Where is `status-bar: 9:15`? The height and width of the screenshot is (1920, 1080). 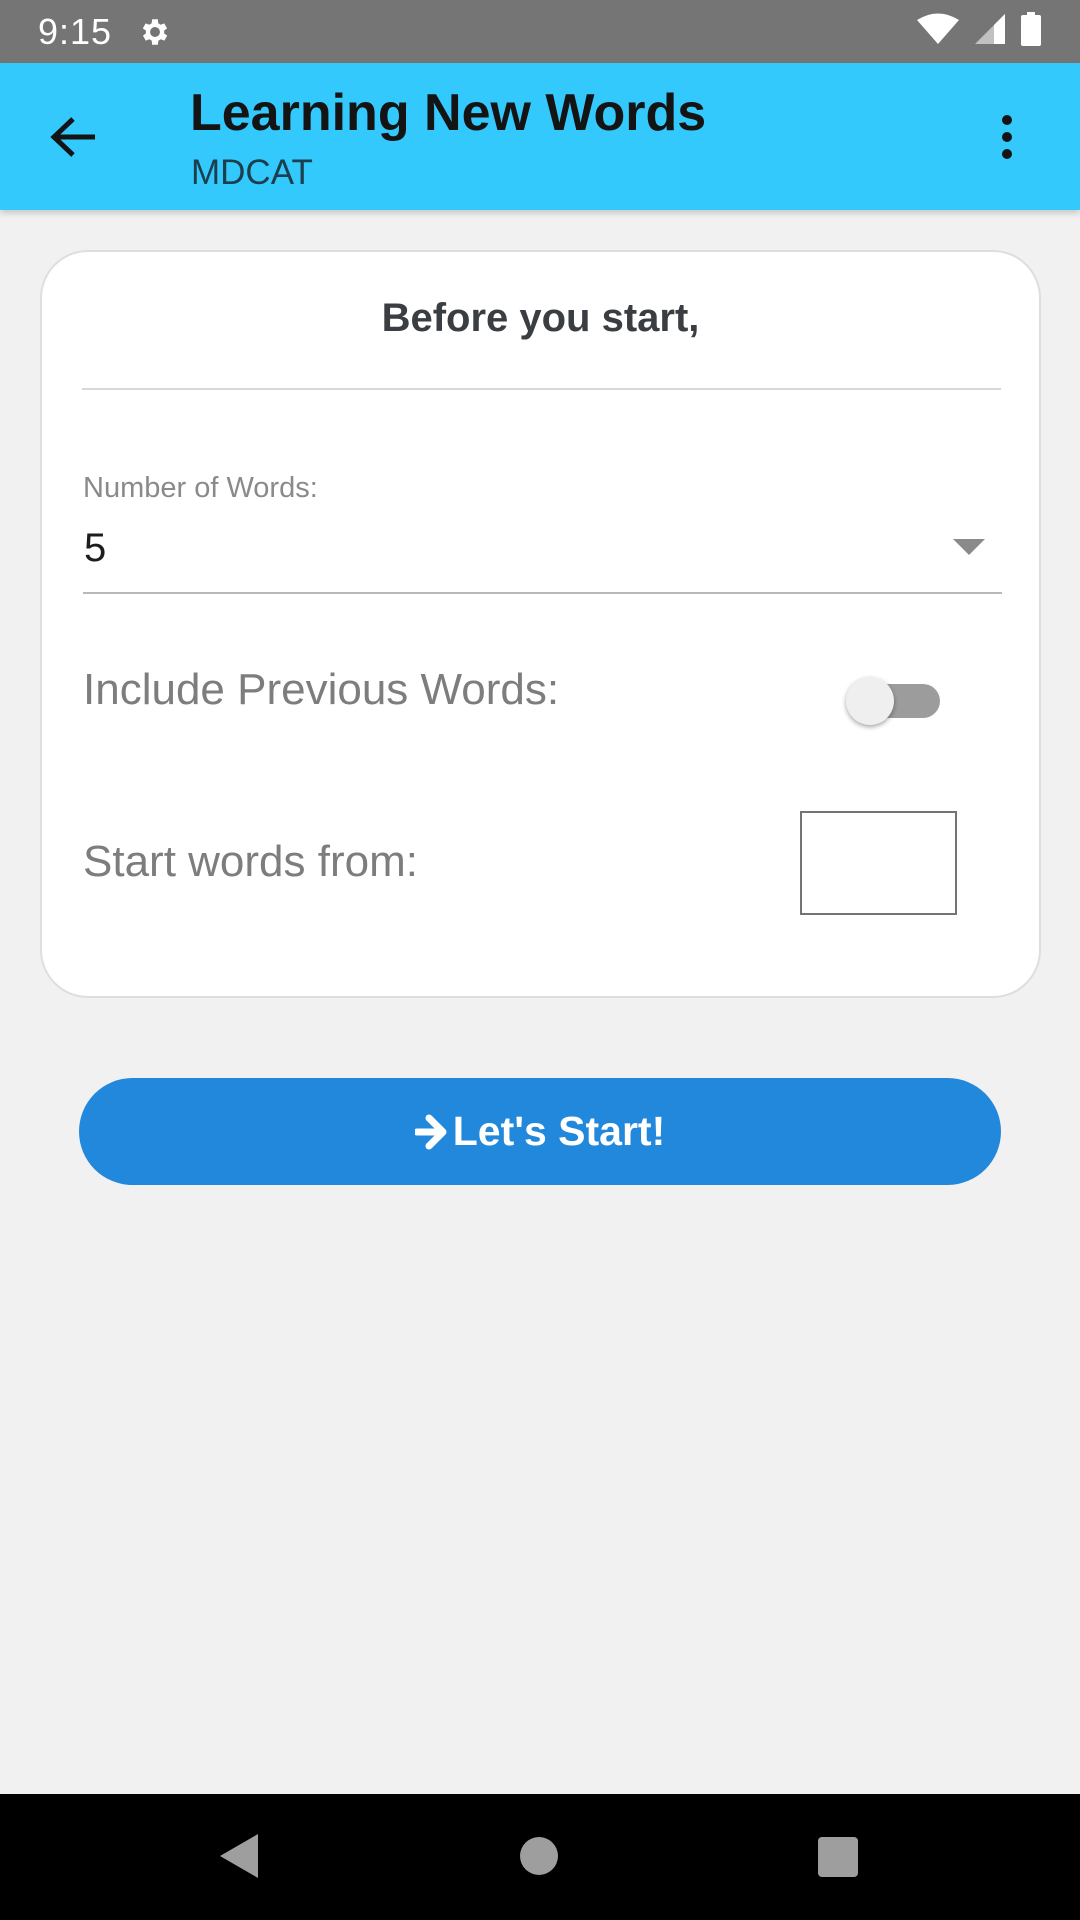 status-bar: 9:15 is located at coordinates (540, 31).